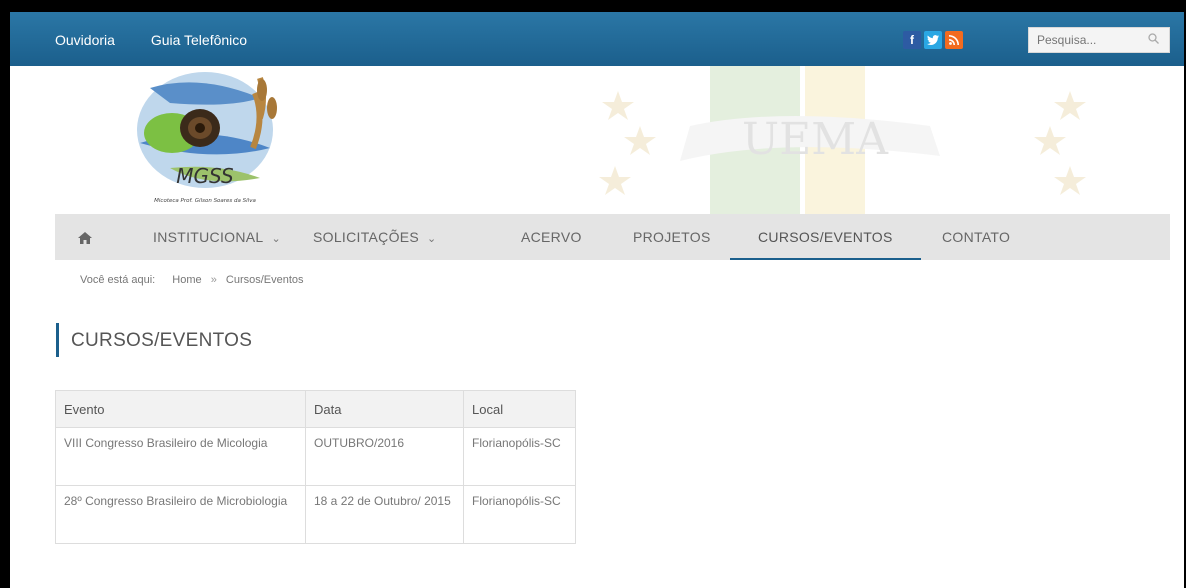 The width and height of the screenshot is (1186, 588). I want to click on nav-item-cursos-eventos: CURSOS/EVENTOS, so click(825, 237).